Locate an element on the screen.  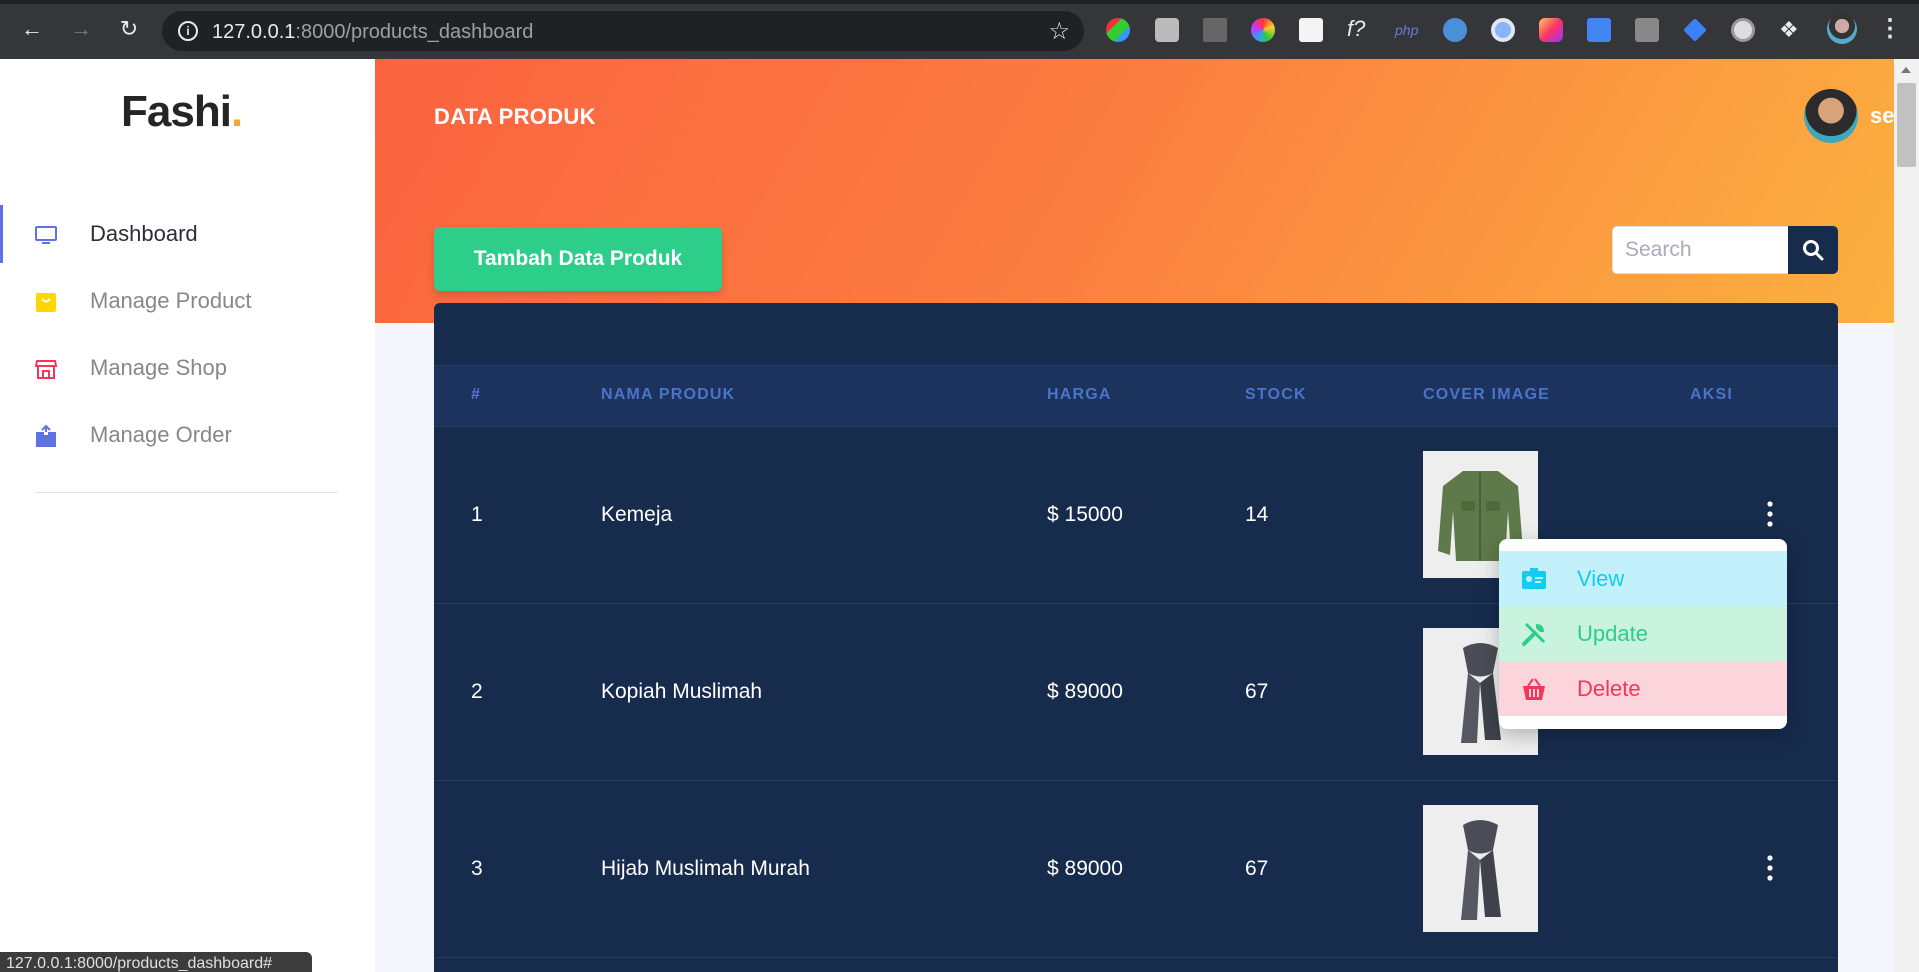
extension-gear-icon is located at coordinates (1167, 30).